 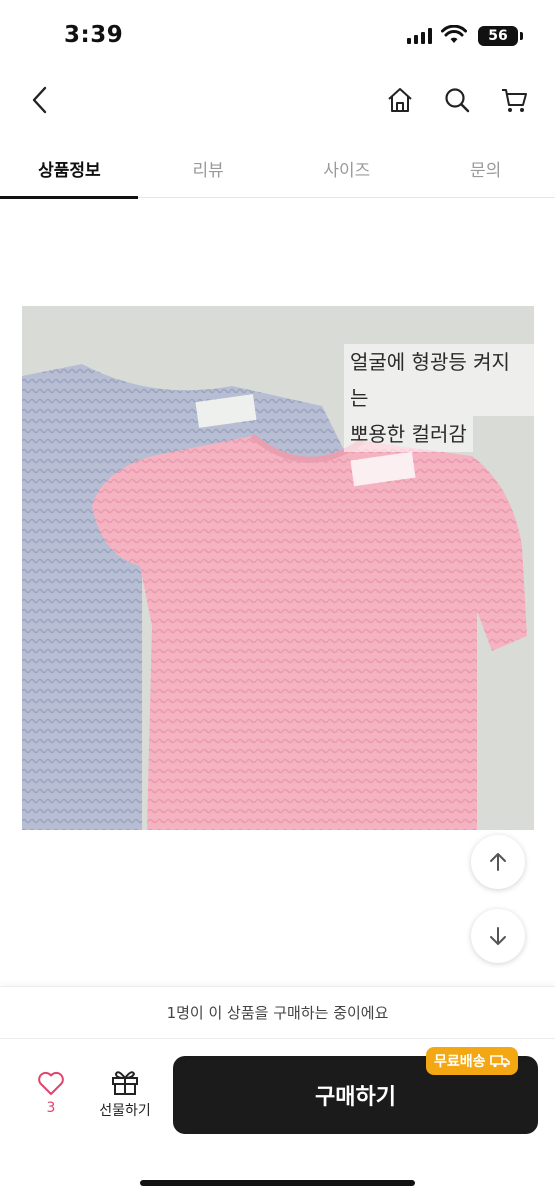 I want to click on scroll-top-button, so click(x=498, y=862).